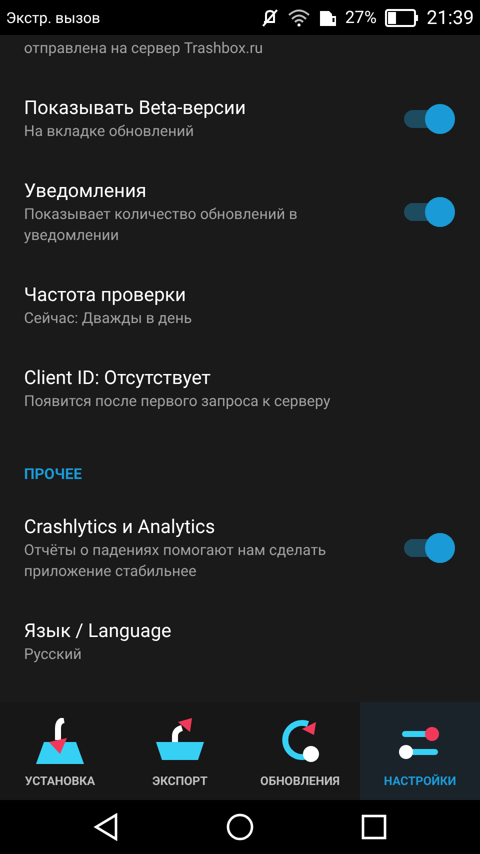 This screenshot has width=480, height=854. Describe the element at coordinates (176, 561) in the screenshot. I see `setting-description: Отчёты о падениях помогают нам сделать приложение стабильнее` at that location.